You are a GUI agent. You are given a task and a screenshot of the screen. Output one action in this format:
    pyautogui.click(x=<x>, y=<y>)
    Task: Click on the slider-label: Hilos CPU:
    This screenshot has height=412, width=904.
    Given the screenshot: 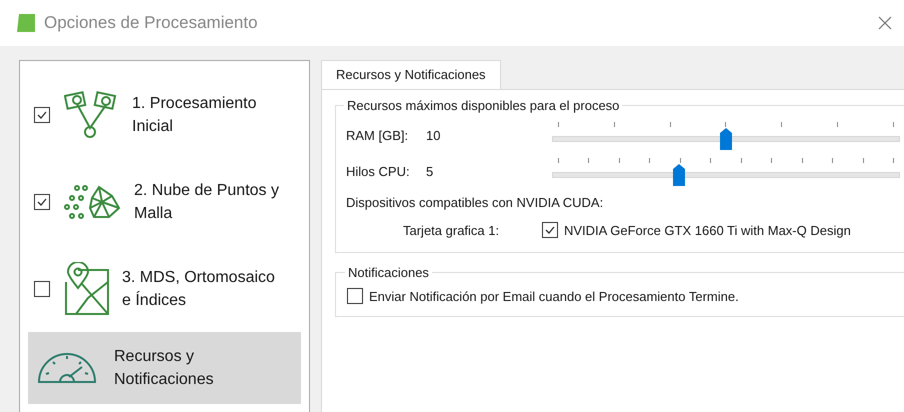 What is the action you would take?
    pyautogui.click(x=378, y=171)
    